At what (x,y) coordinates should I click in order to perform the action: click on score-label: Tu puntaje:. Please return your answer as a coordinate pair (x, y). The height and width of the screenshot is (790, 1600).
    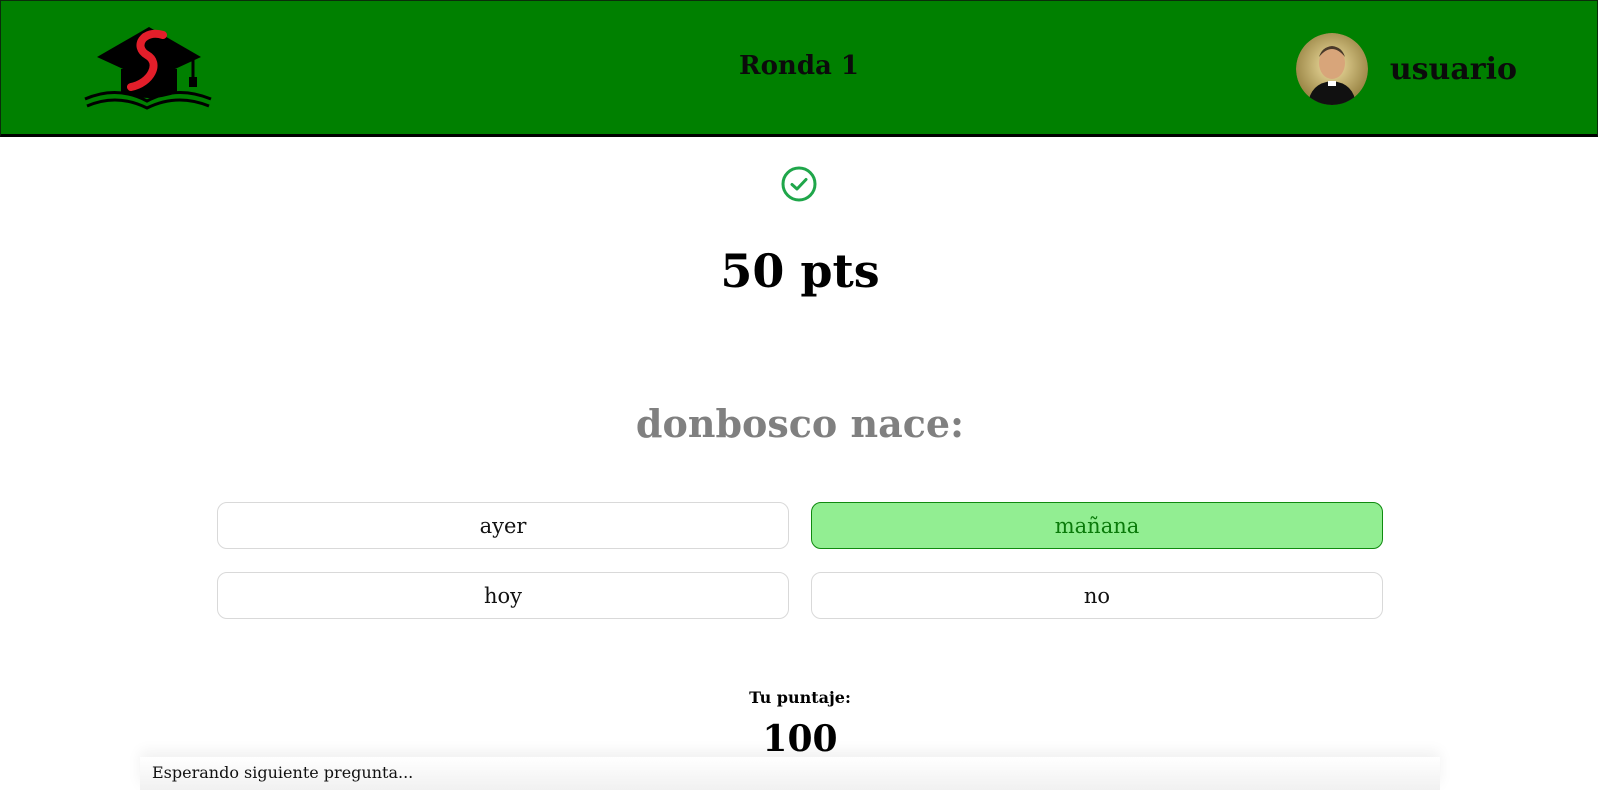
    Looking at the image, I should click on (800, 697).